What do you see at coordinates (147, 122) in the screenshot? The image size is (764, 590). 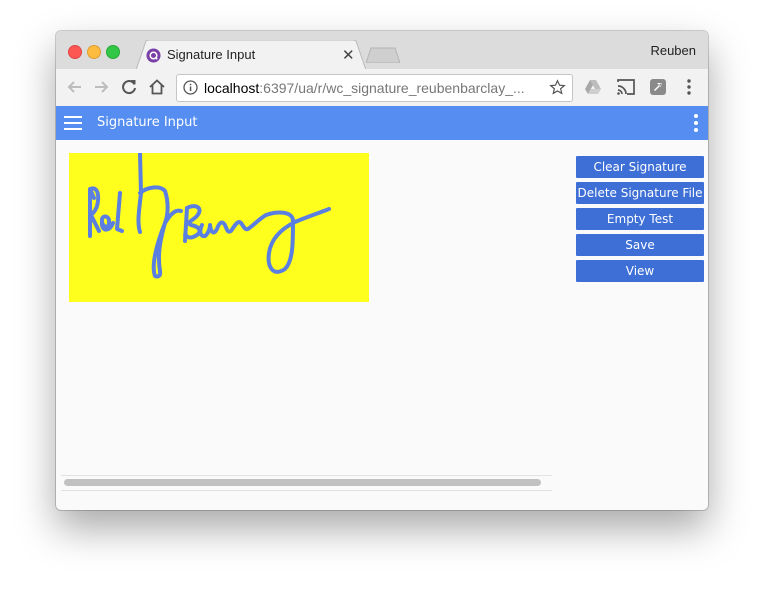 I see `page-title: Signature Input` at bounding box center [147, 122].